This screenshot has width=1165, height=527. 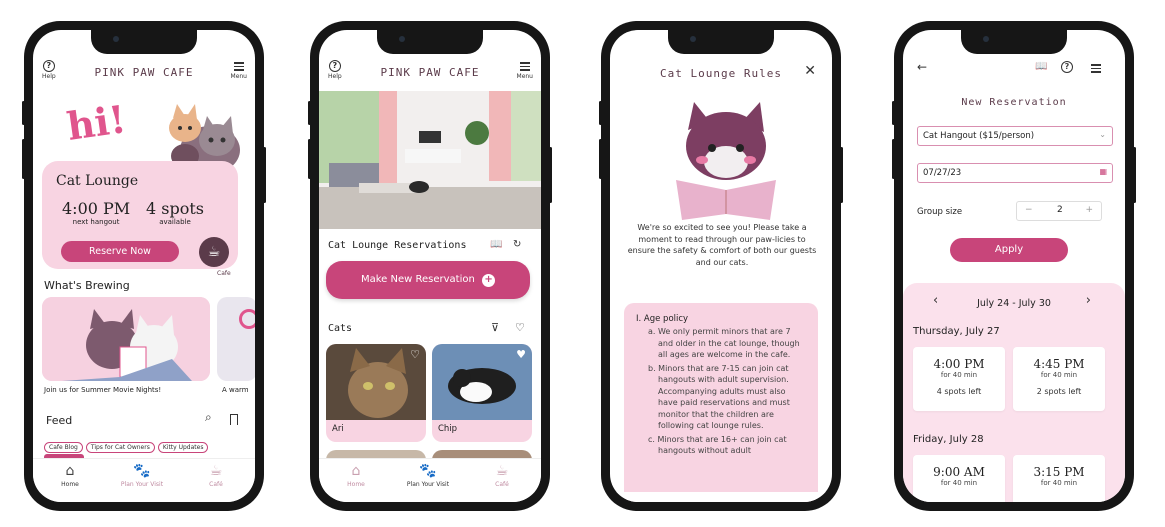 What do you see at coordinates (376, 393) in the screenshot?
I see `cat-card-ari: ♡ Ari` at bounding box center [376, 393].